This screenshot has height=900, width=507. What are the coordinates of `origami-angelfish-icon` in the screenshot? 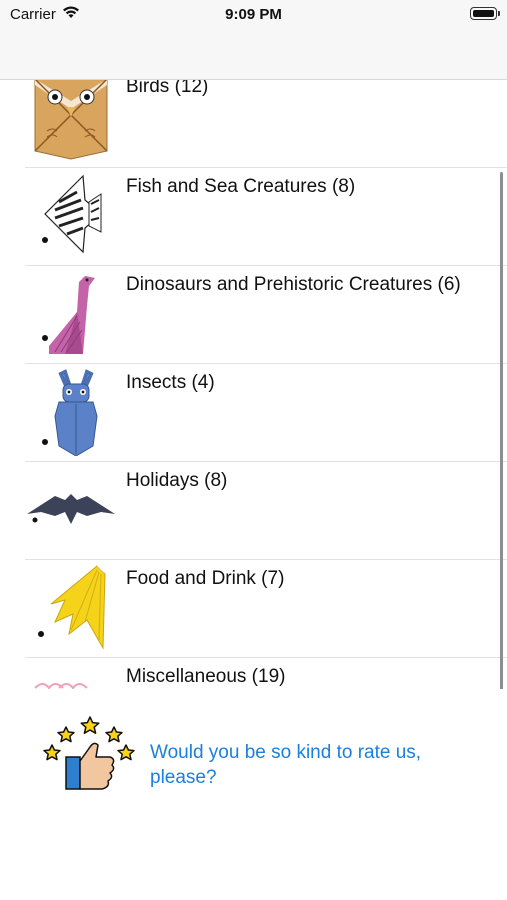 It's located at (71, 214).